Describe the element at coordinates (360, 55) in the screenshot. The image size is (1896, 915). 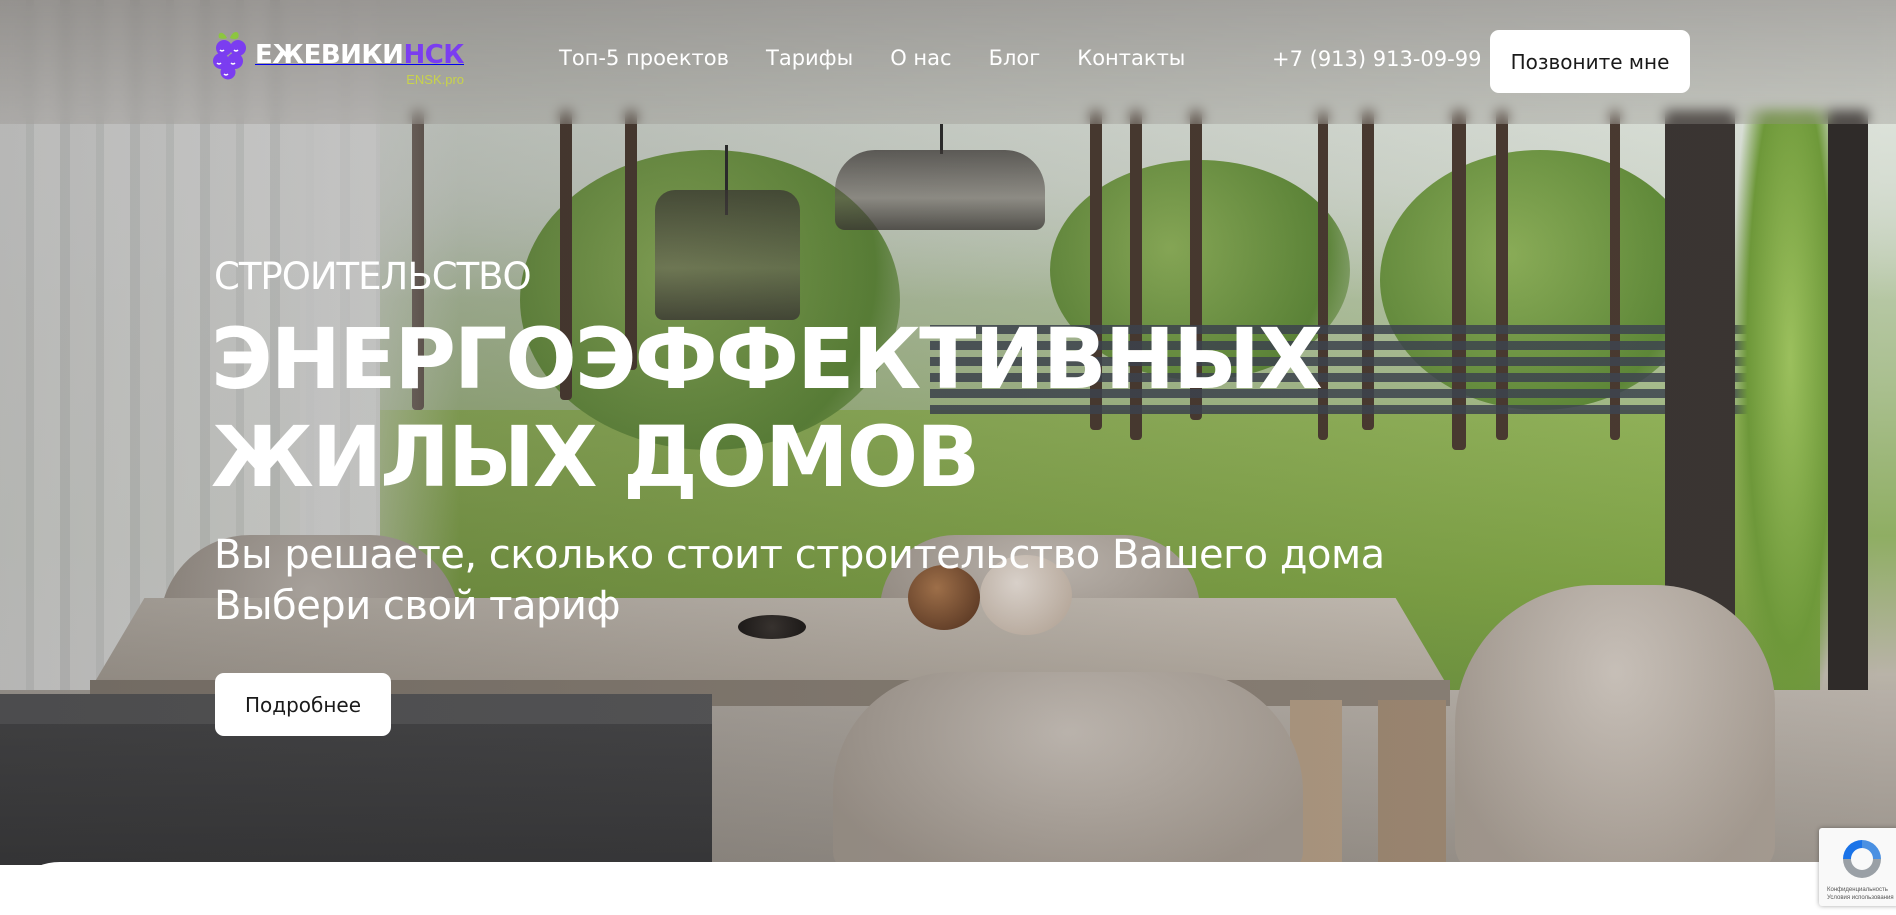
I see `logo-name: ЕЖЕВИКИНСК` at that location.